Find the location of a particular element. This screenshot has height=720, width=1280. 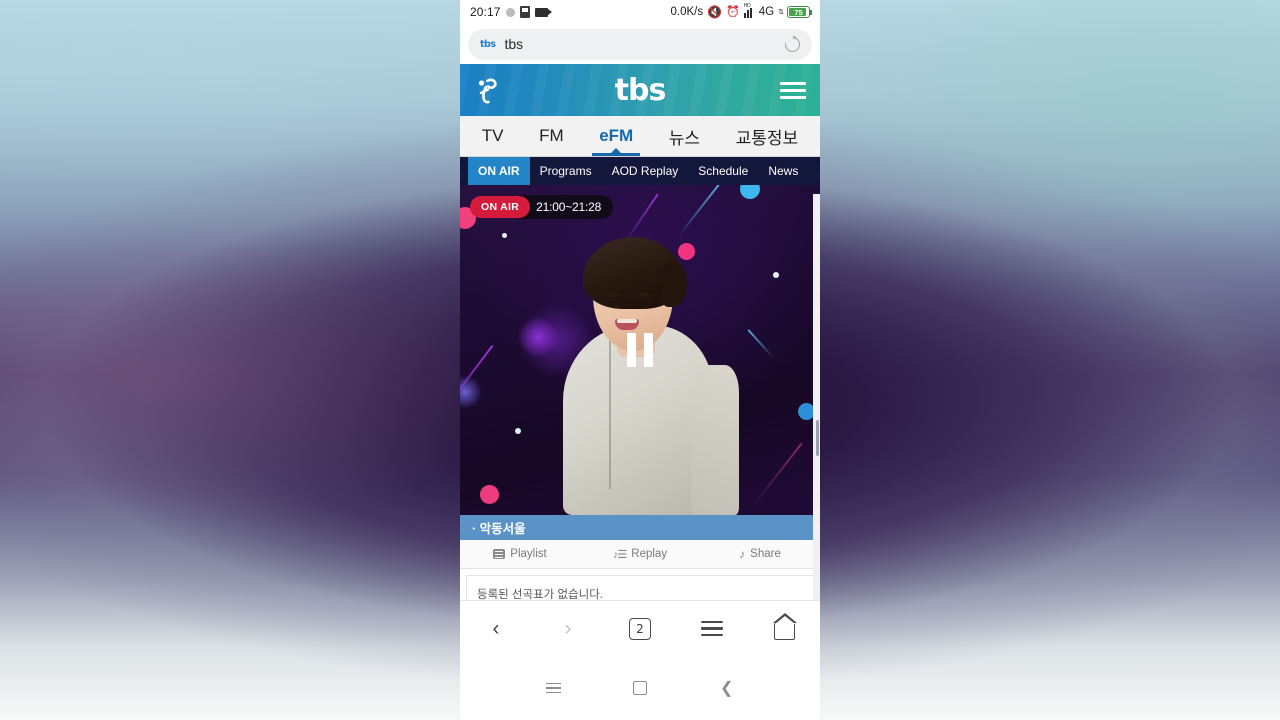

battery-icon: 75 is located at coordinates (799, 12).